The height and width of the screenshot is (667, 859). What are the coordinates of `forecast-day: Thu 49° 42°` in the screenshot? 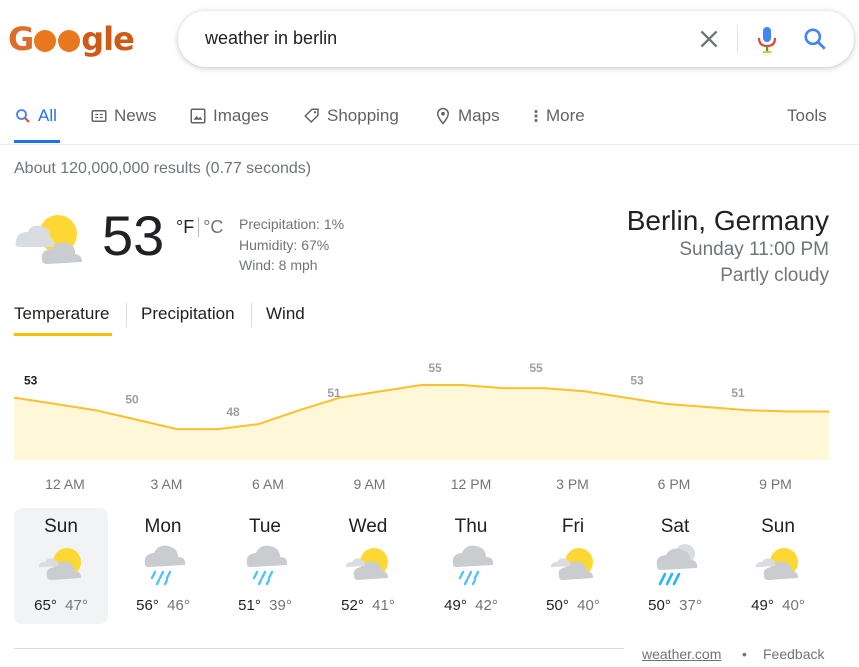 It's located at (471, 566).